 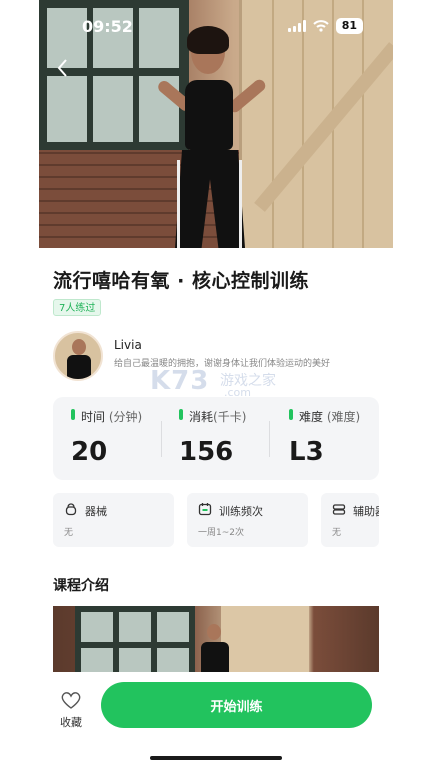 What do you see at coordinates (206, 452) in the screenshot?
I see `stat-value: 156` at bounding box center [206, 452].